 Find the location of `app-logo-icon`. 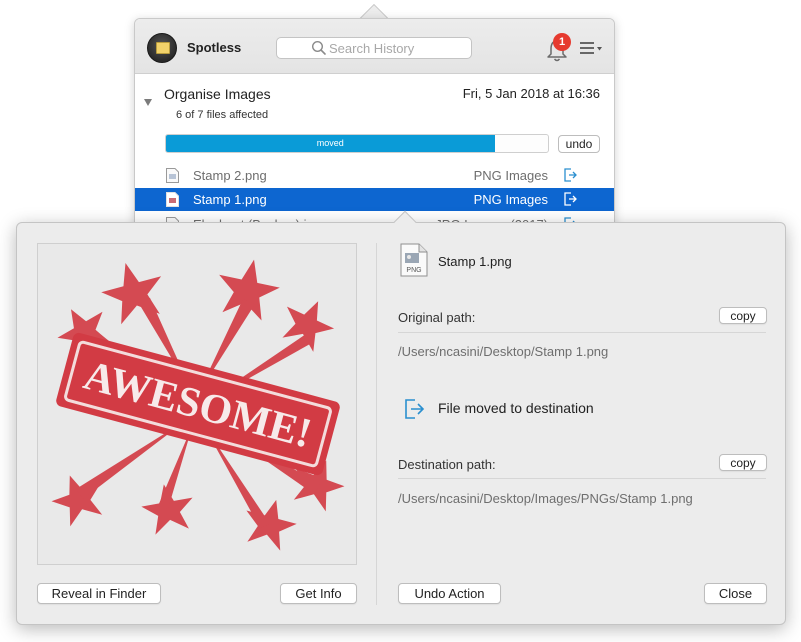

app-logo-icon is located at coordinates (162, 48).